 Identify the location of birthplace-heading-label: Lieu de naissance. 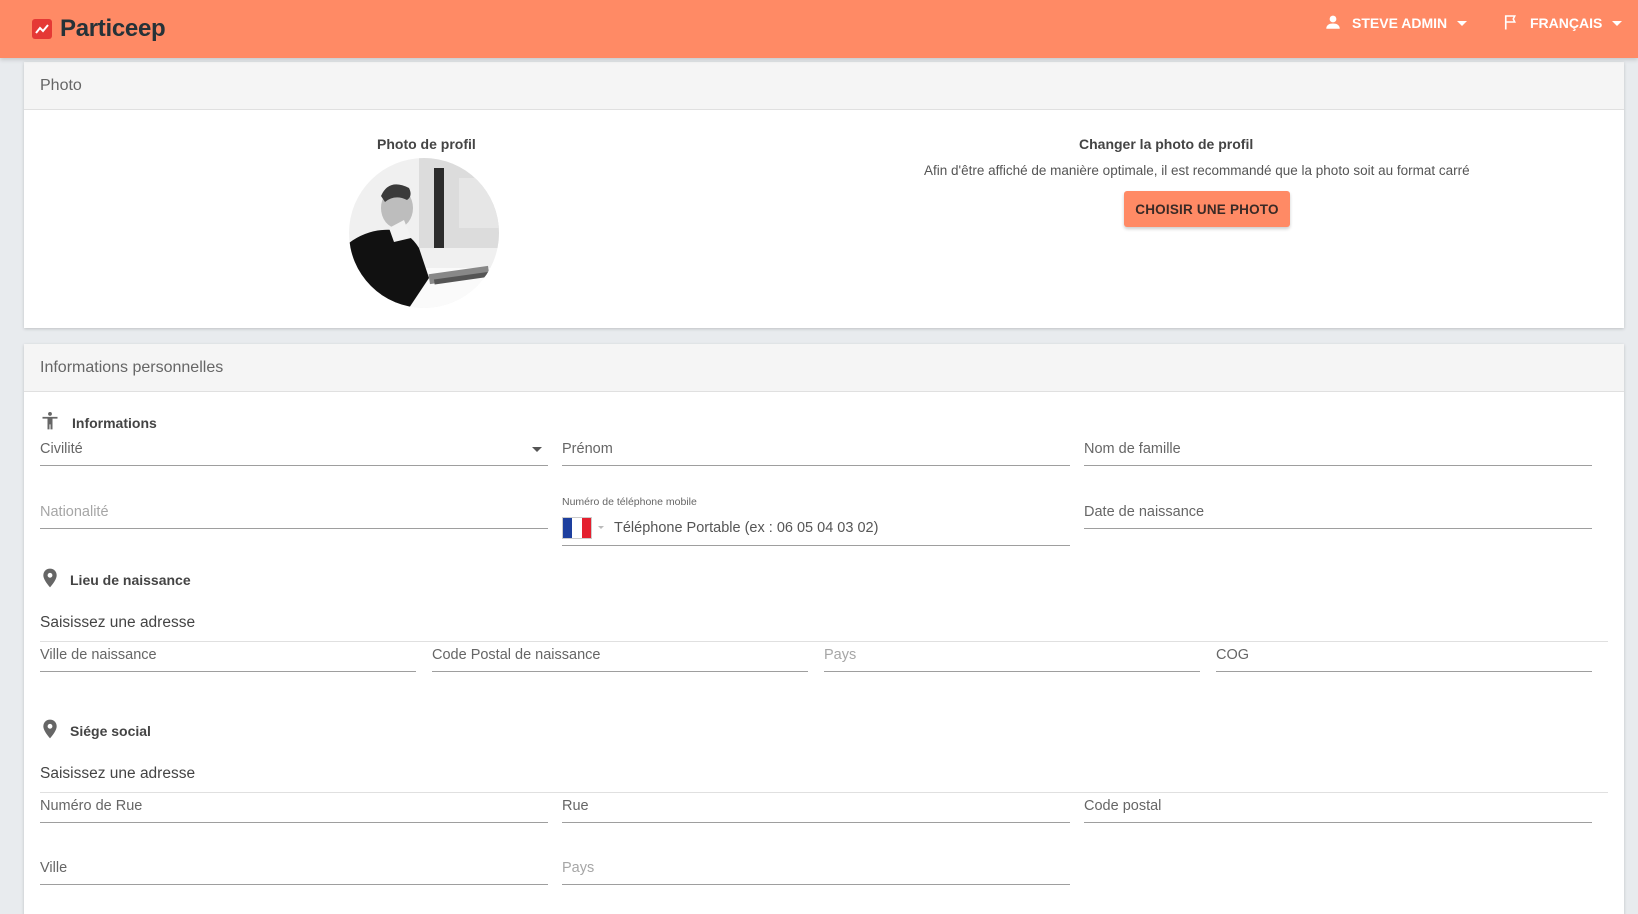
(130, 579).